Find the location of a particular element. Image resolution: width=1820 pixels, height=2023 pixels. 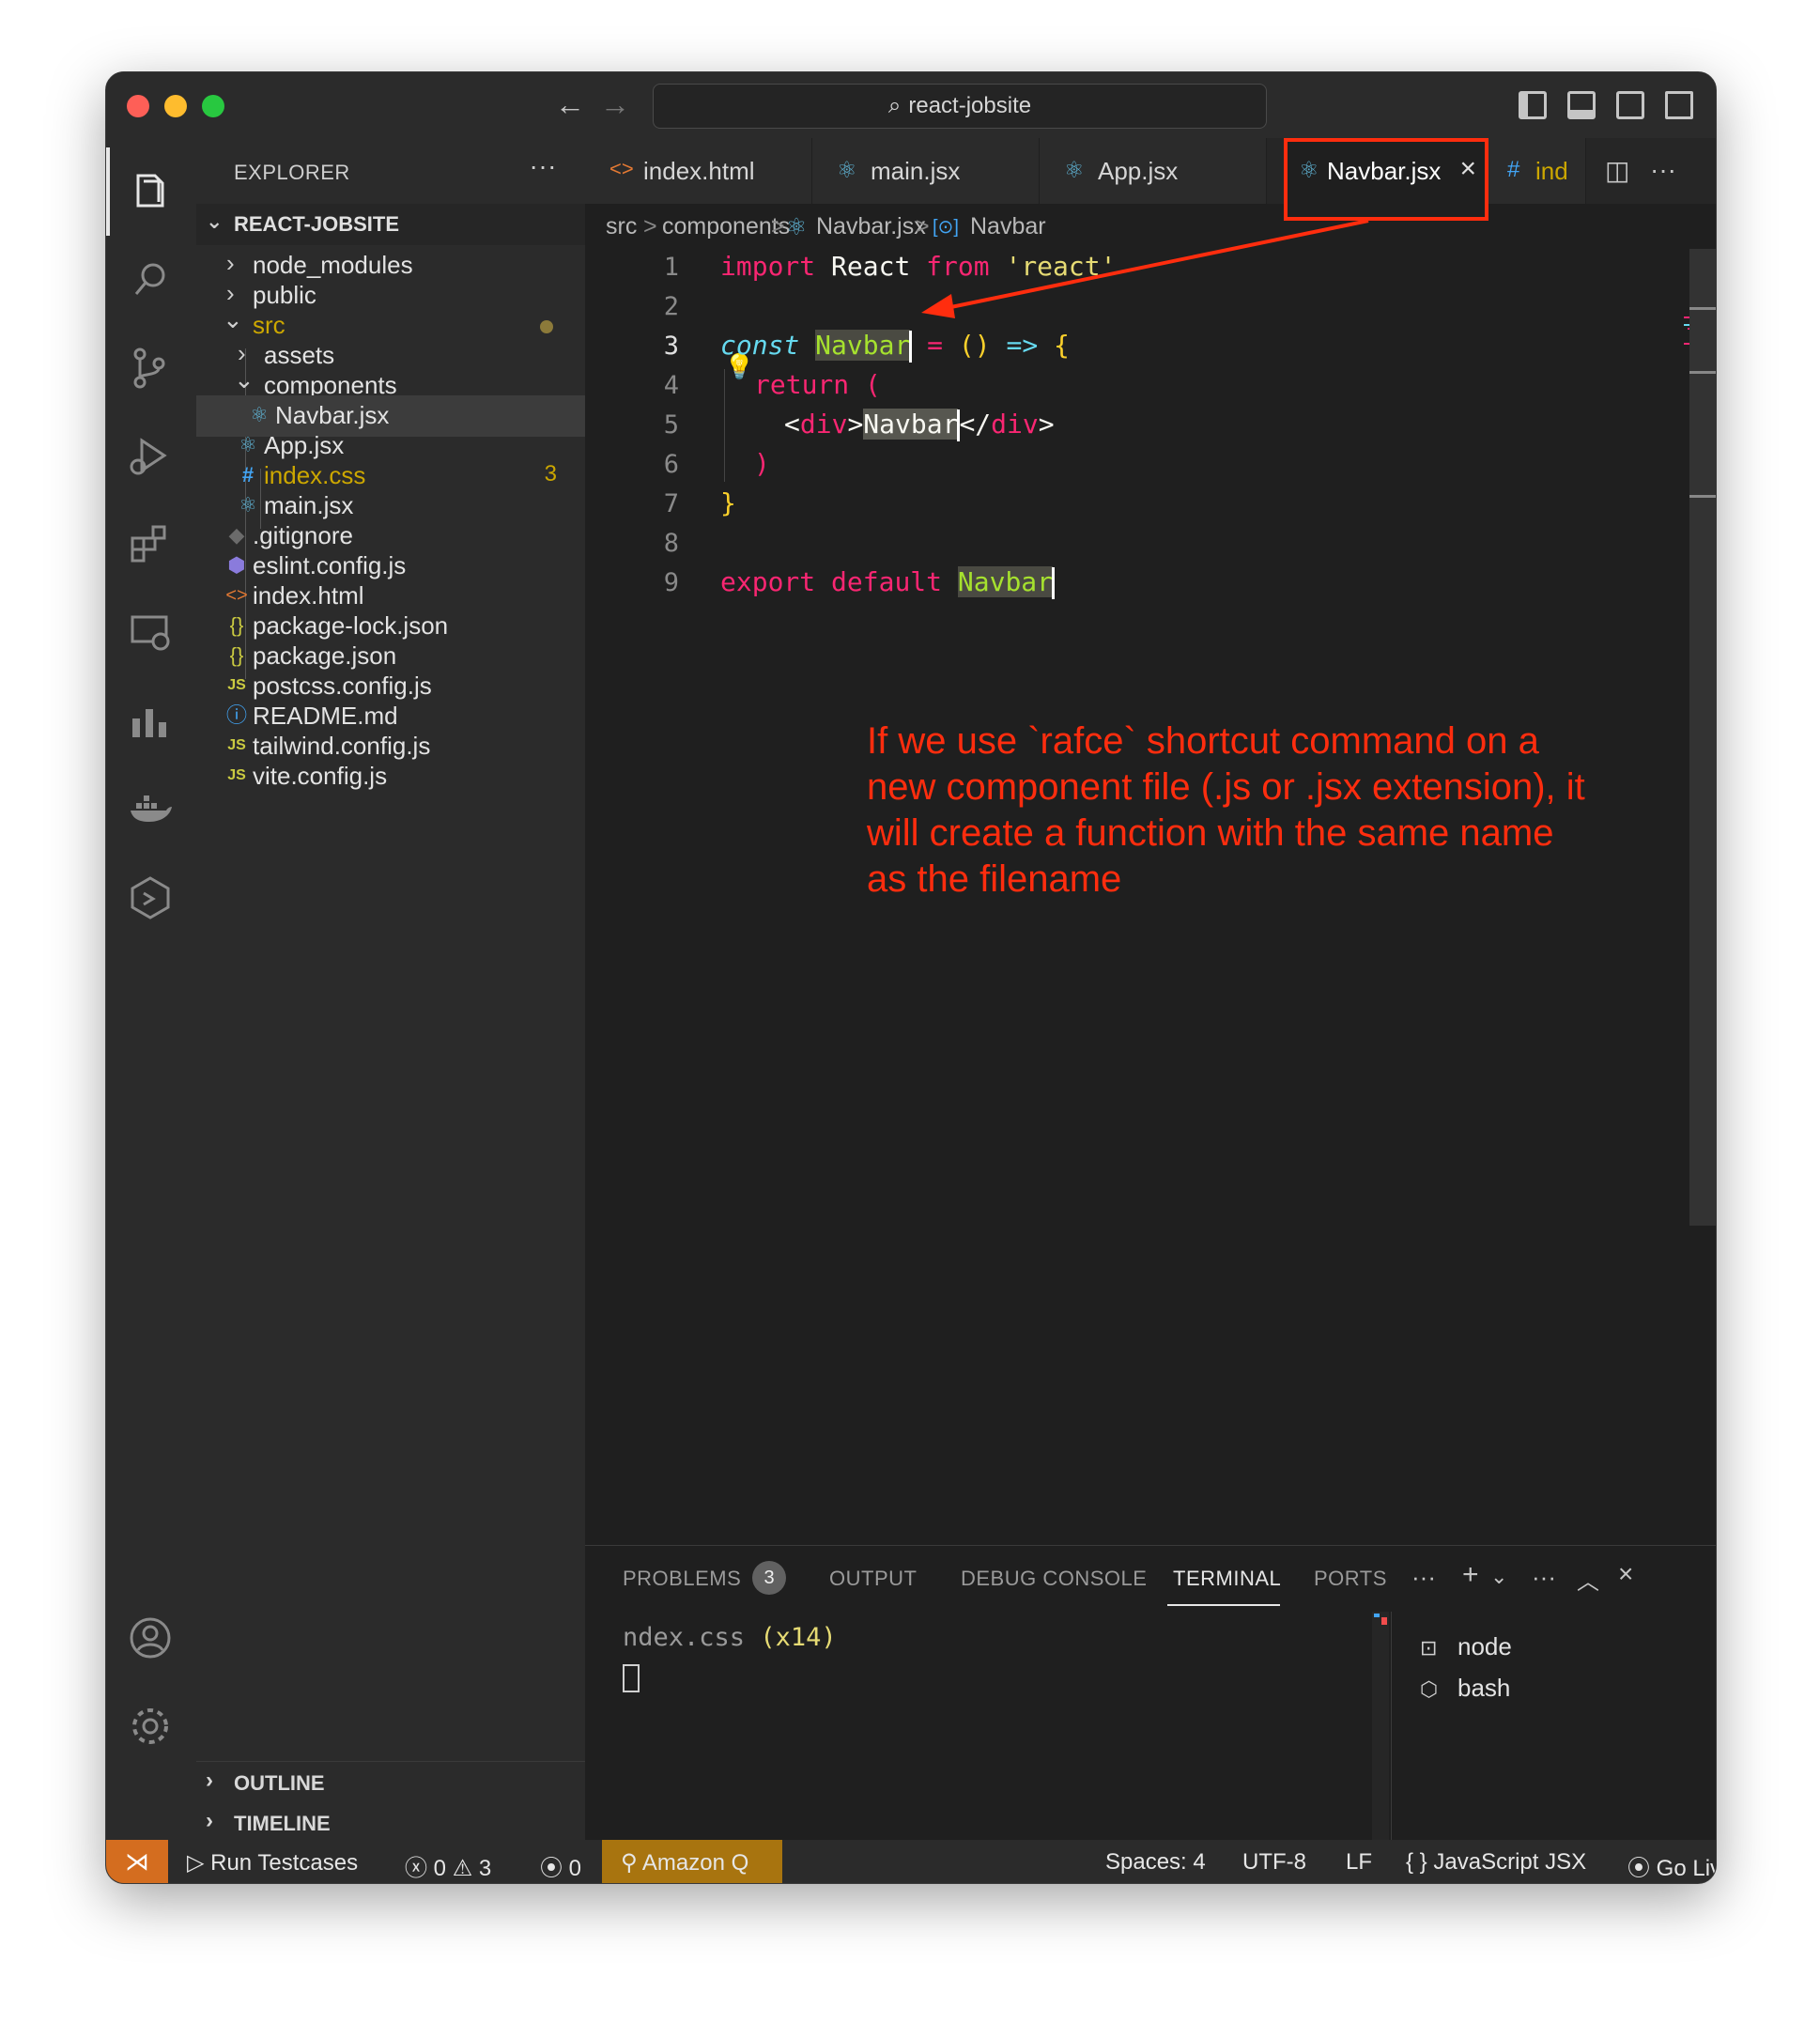

gitlens-icon is located at coordinates (150, 898).